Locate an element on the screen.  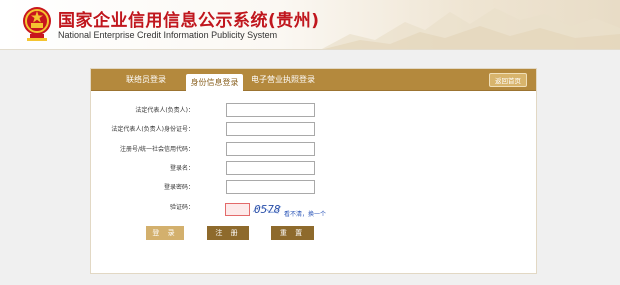
reset-button: 重 置 is located at coordinates (292, 233).